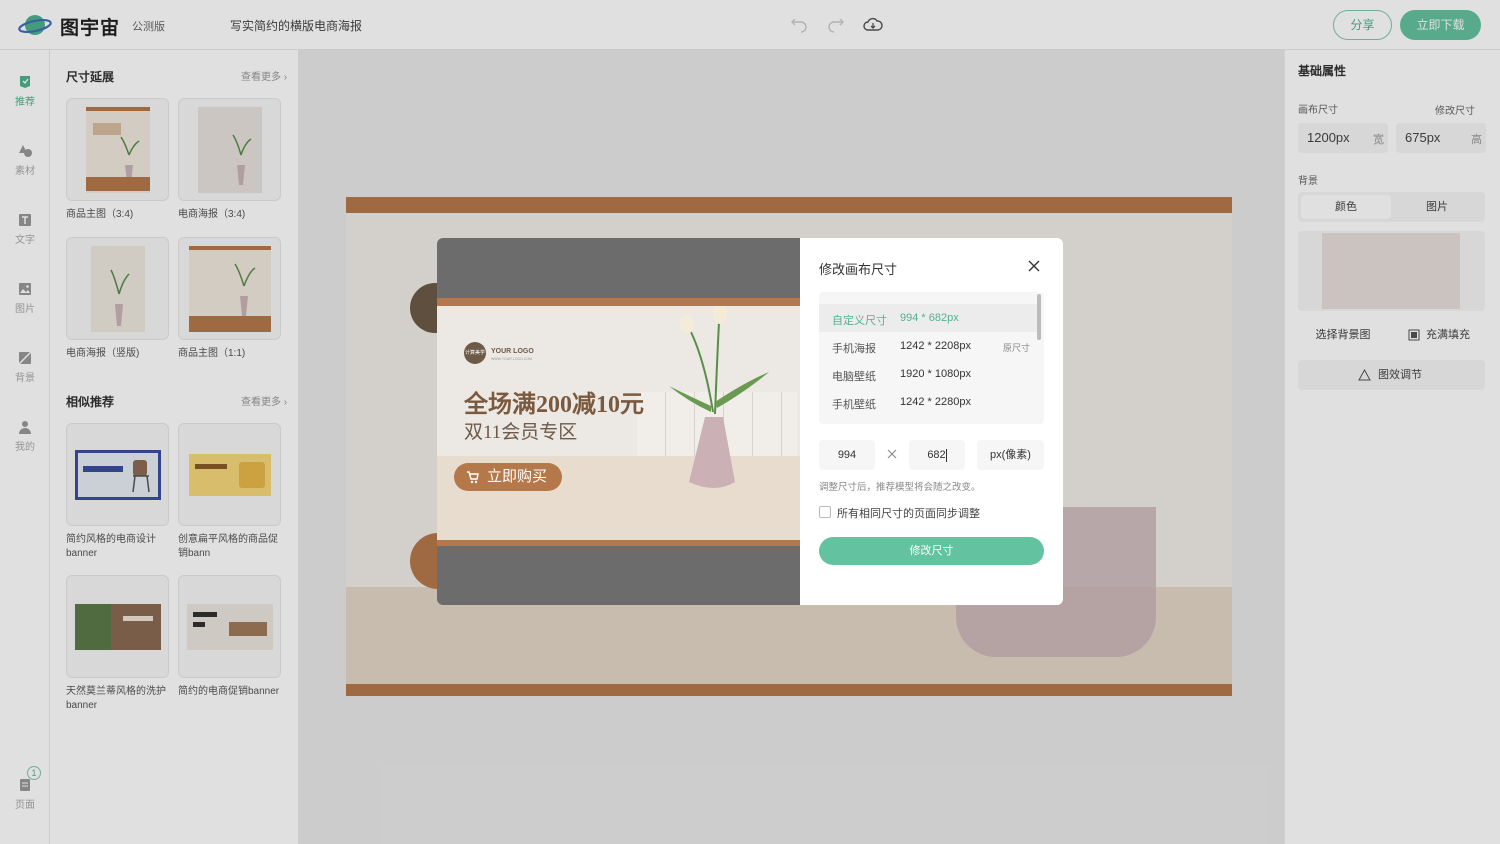  What do you see at coordinates (928, 346) in the screenshot?
I see `size-option: 手机海报 1242 * 2208px 原尺寸` at bounding box center [928, 346].